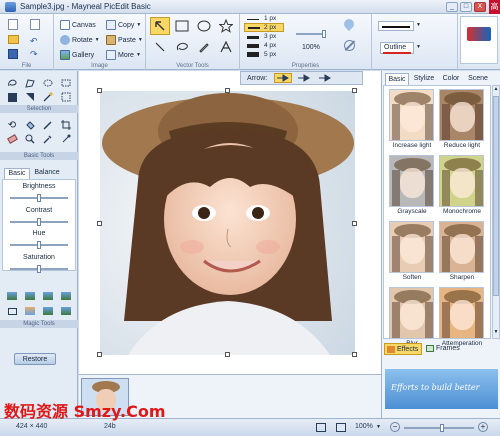  What do you see at coordinates (13, 54) in the screenshot?
I see `save-icon` at bounding box center [13, 54].